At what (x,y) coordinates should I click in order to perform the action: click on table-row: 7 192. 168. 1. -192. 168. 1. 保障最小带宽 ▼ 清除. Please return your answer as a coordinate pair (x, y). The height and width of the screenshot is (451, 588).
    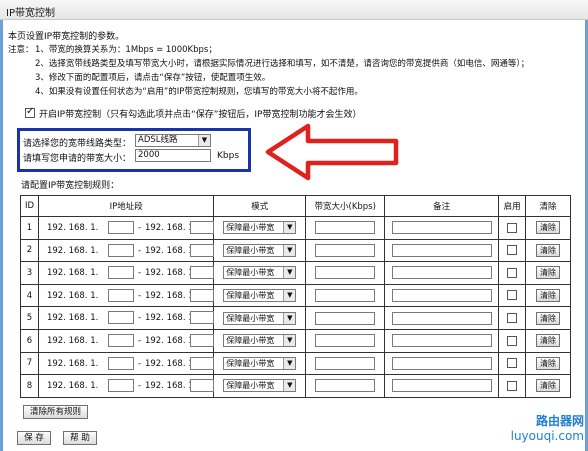
    Looking at the image, I should click on (295, 363).